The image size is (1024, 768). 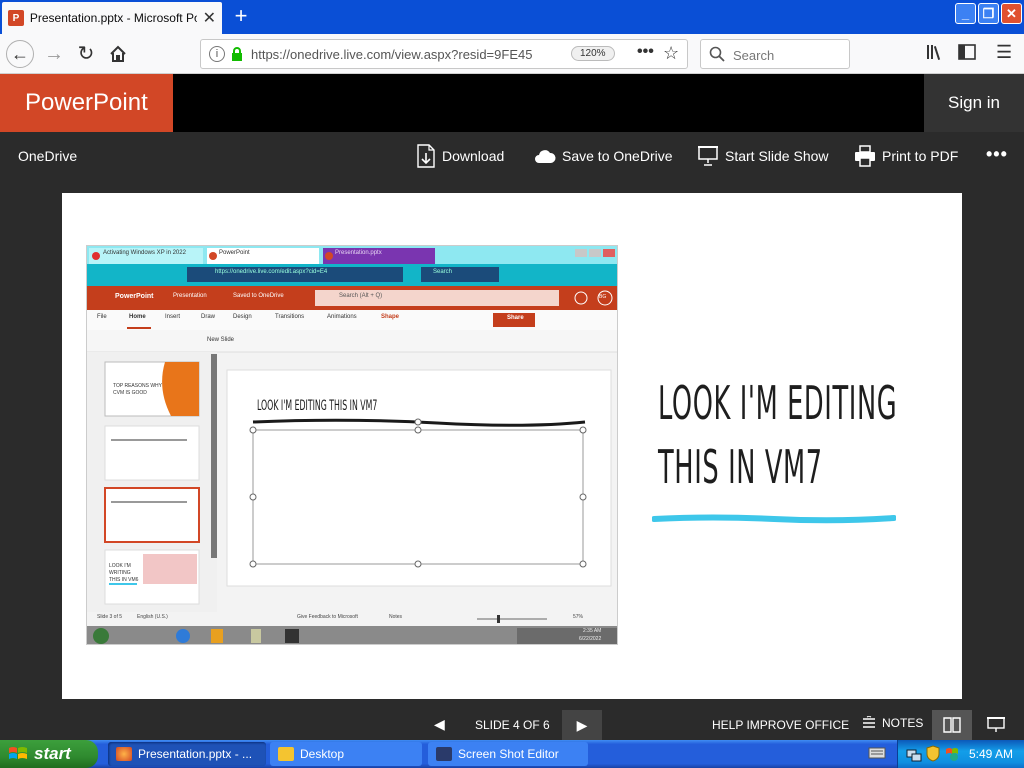 I want to click on system-tray: 5:49 AM, so click(x=960, y=754).